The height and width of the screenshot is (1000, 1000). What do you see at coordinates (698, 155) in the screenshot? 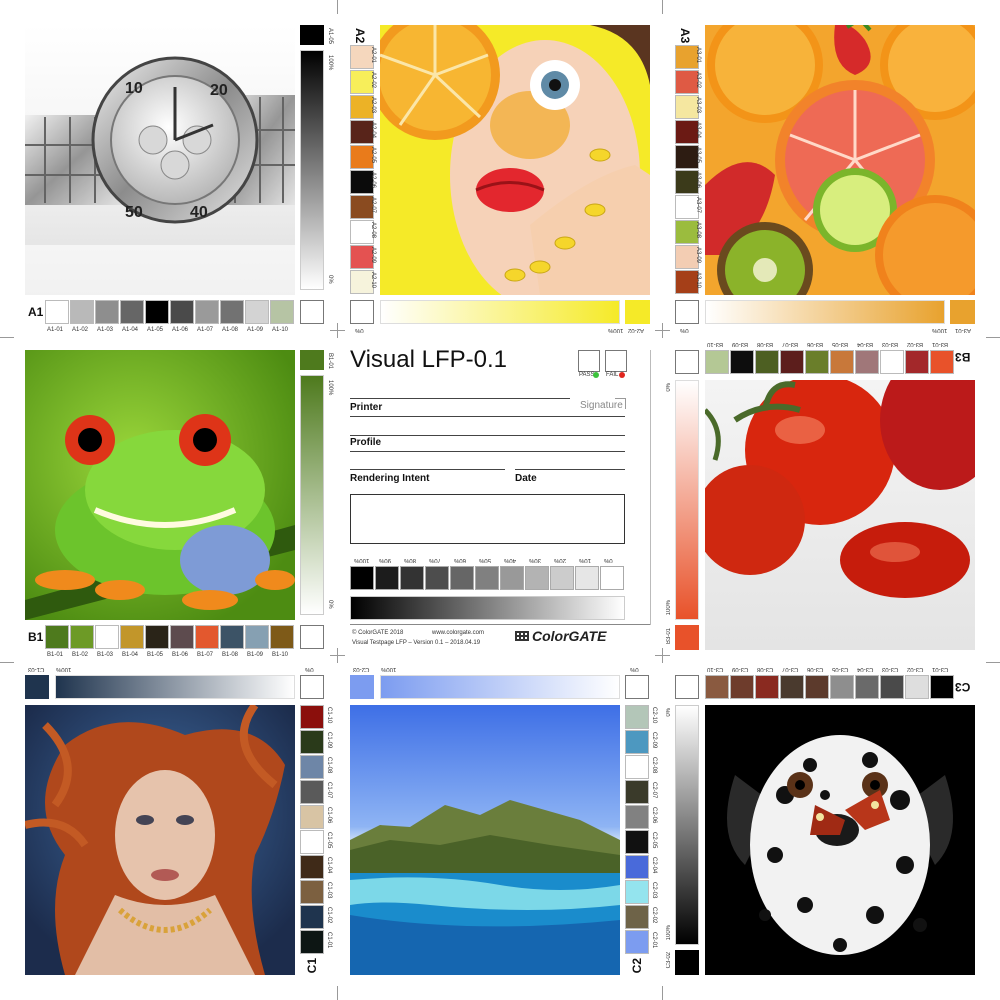
I see `swatch-label: A3-05` at bounding box center [698, 155].